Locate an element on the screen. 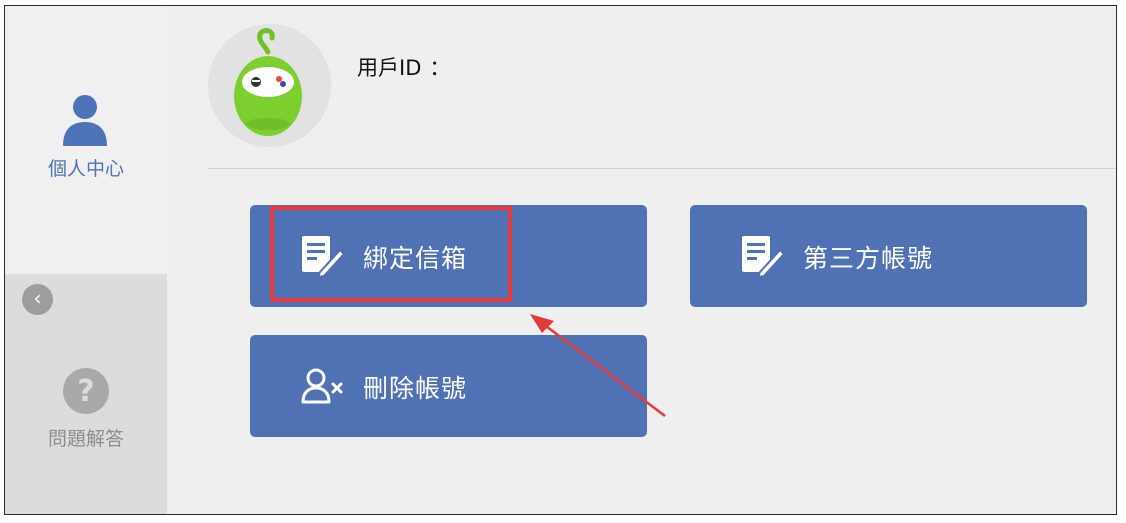 This screenshot has width=1126, height=523. mascot-image is located at coordinates (268, 82).